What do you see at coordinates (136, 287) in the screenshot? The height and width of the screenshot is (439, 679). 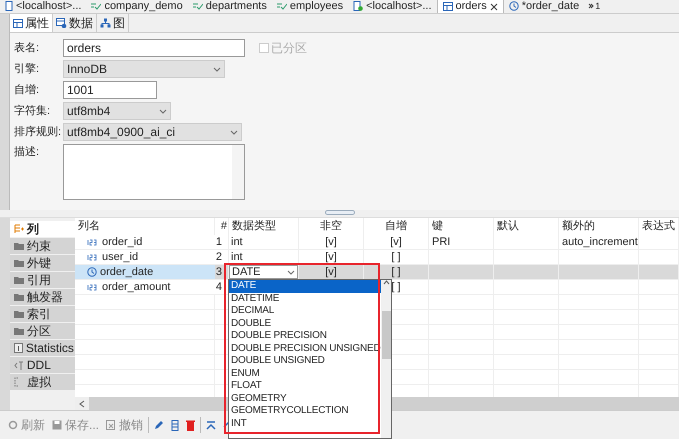 I see `cell-text: order_amount` at bounding box center [136, 287].